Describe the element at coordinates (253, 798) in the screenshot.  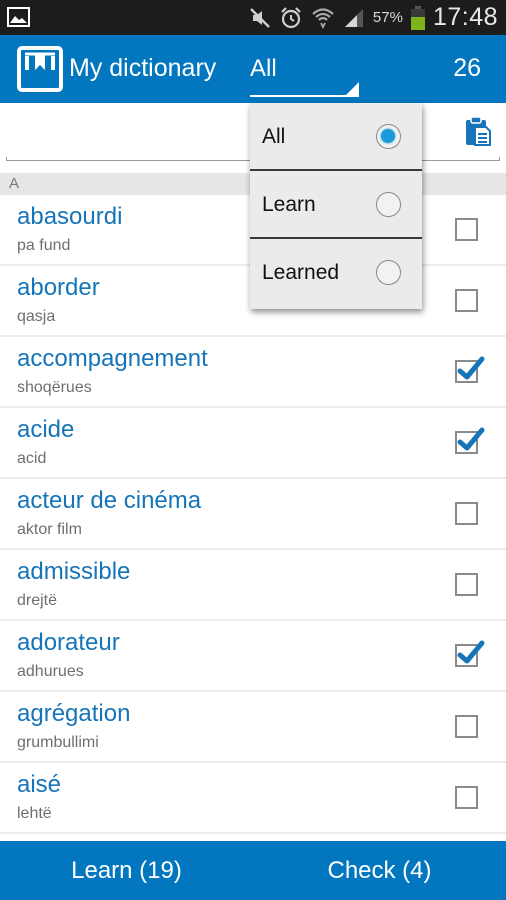
I see `list-item: aisé lehtë` at that location.